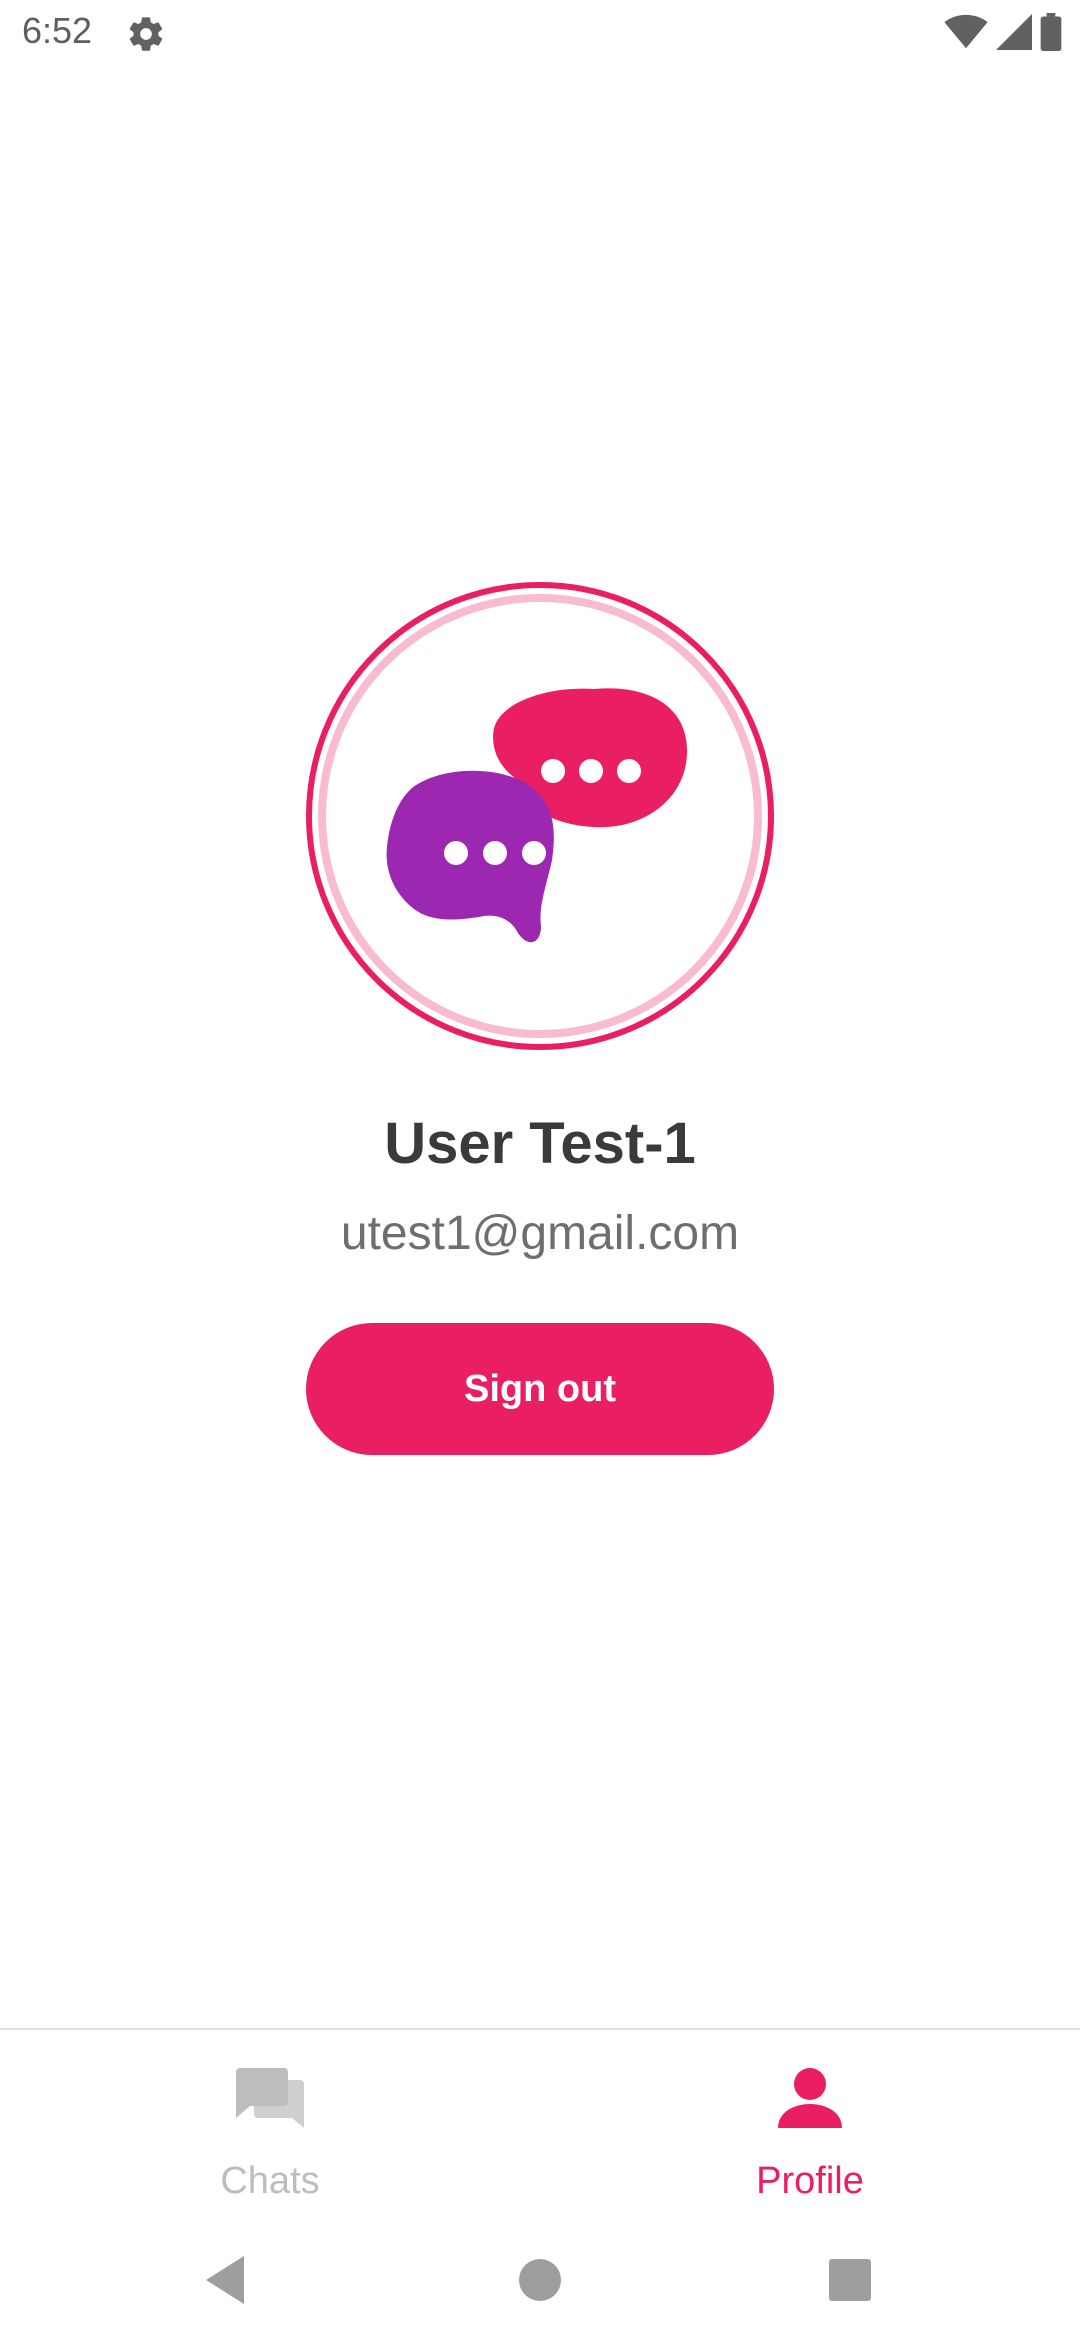  I want to click on status-time: 6:52, so click(57, 30).